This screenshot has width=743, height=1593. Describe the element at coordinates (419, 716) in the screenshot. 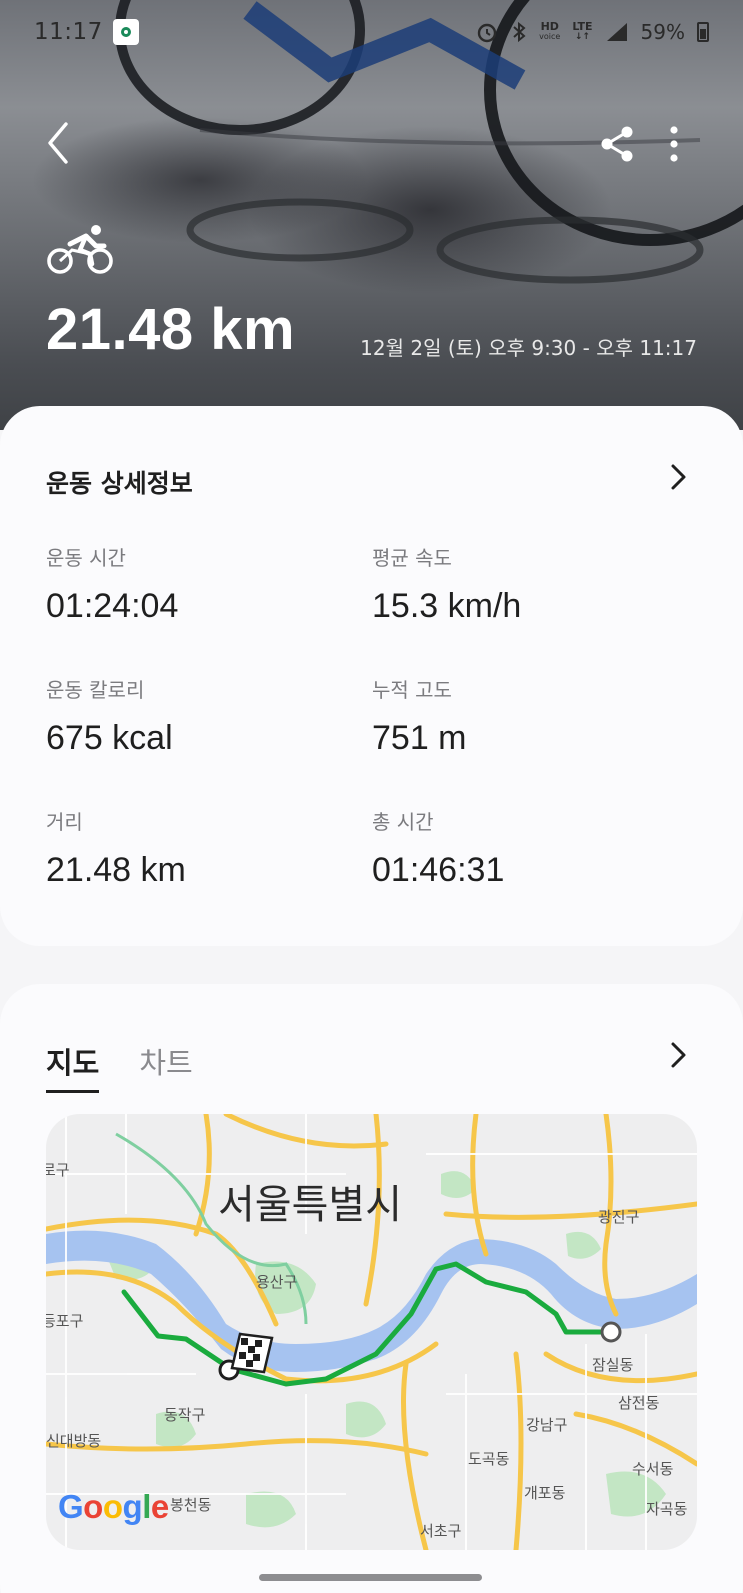

I see `stat-elevation-gain: 누적 고도 751 m` at that location.